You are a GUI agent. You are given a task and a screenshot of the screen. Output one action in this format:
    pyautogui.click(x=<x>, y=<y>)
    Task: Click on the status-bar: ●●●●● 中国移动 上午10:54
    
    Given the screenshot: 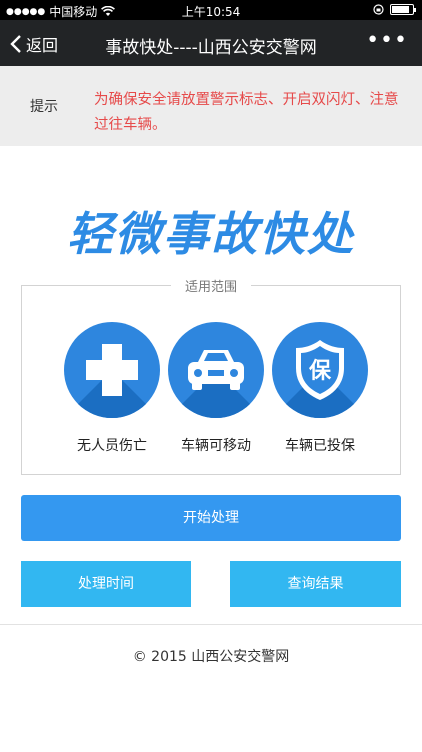 What is the action you would take?
    pyautogui.click(x=211, y=10)
    